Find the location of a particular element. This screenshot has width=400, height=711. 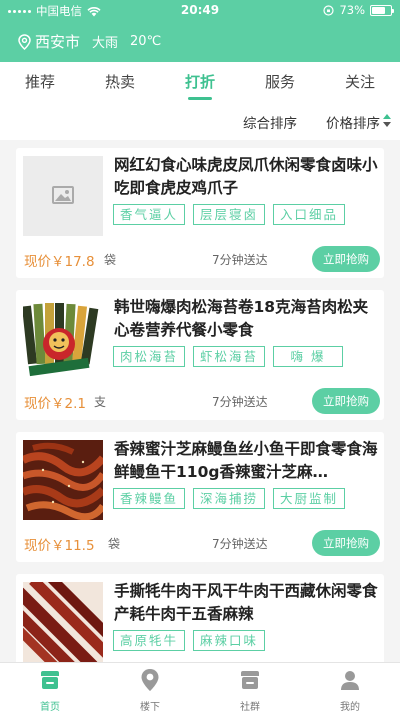

tab-hot-sale: 热卖 is located at coordinates (120, 82).